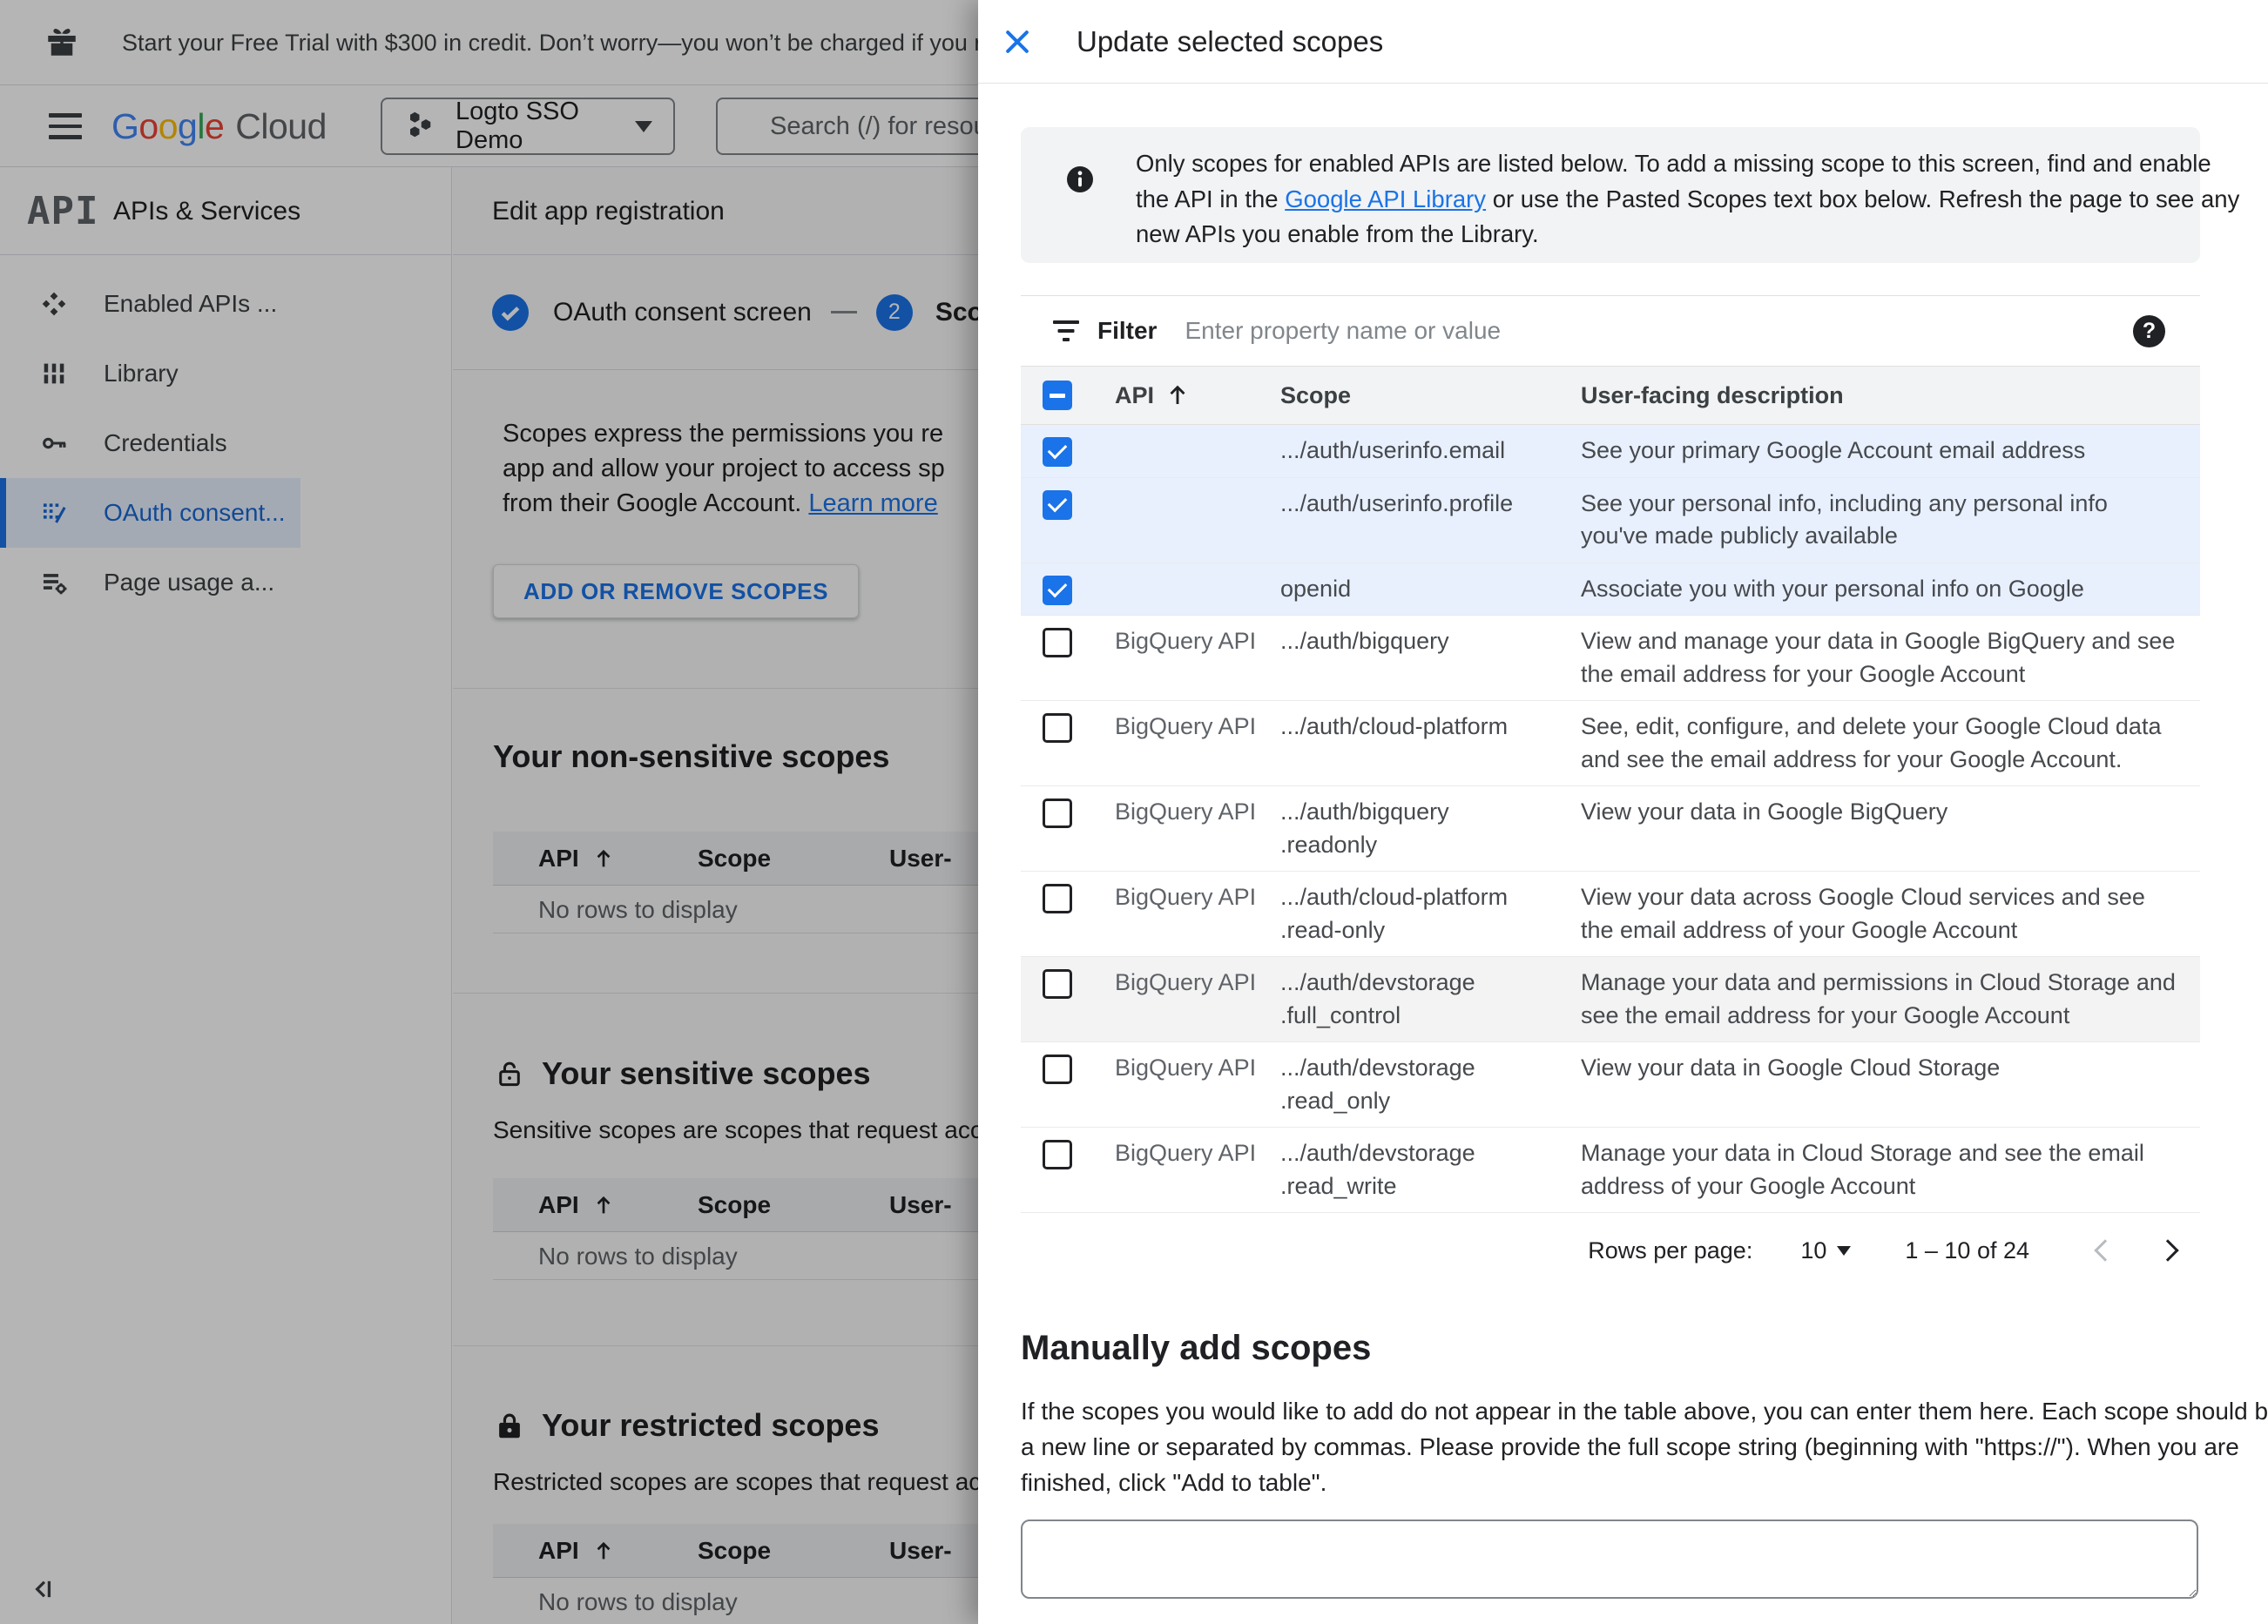 Image resolution: width=2268 pixels, height=1624 pixels. Describe the element at coordinates (1623, 42) in the screenshot. I see `panel-header: Update selected scopes` at that location.